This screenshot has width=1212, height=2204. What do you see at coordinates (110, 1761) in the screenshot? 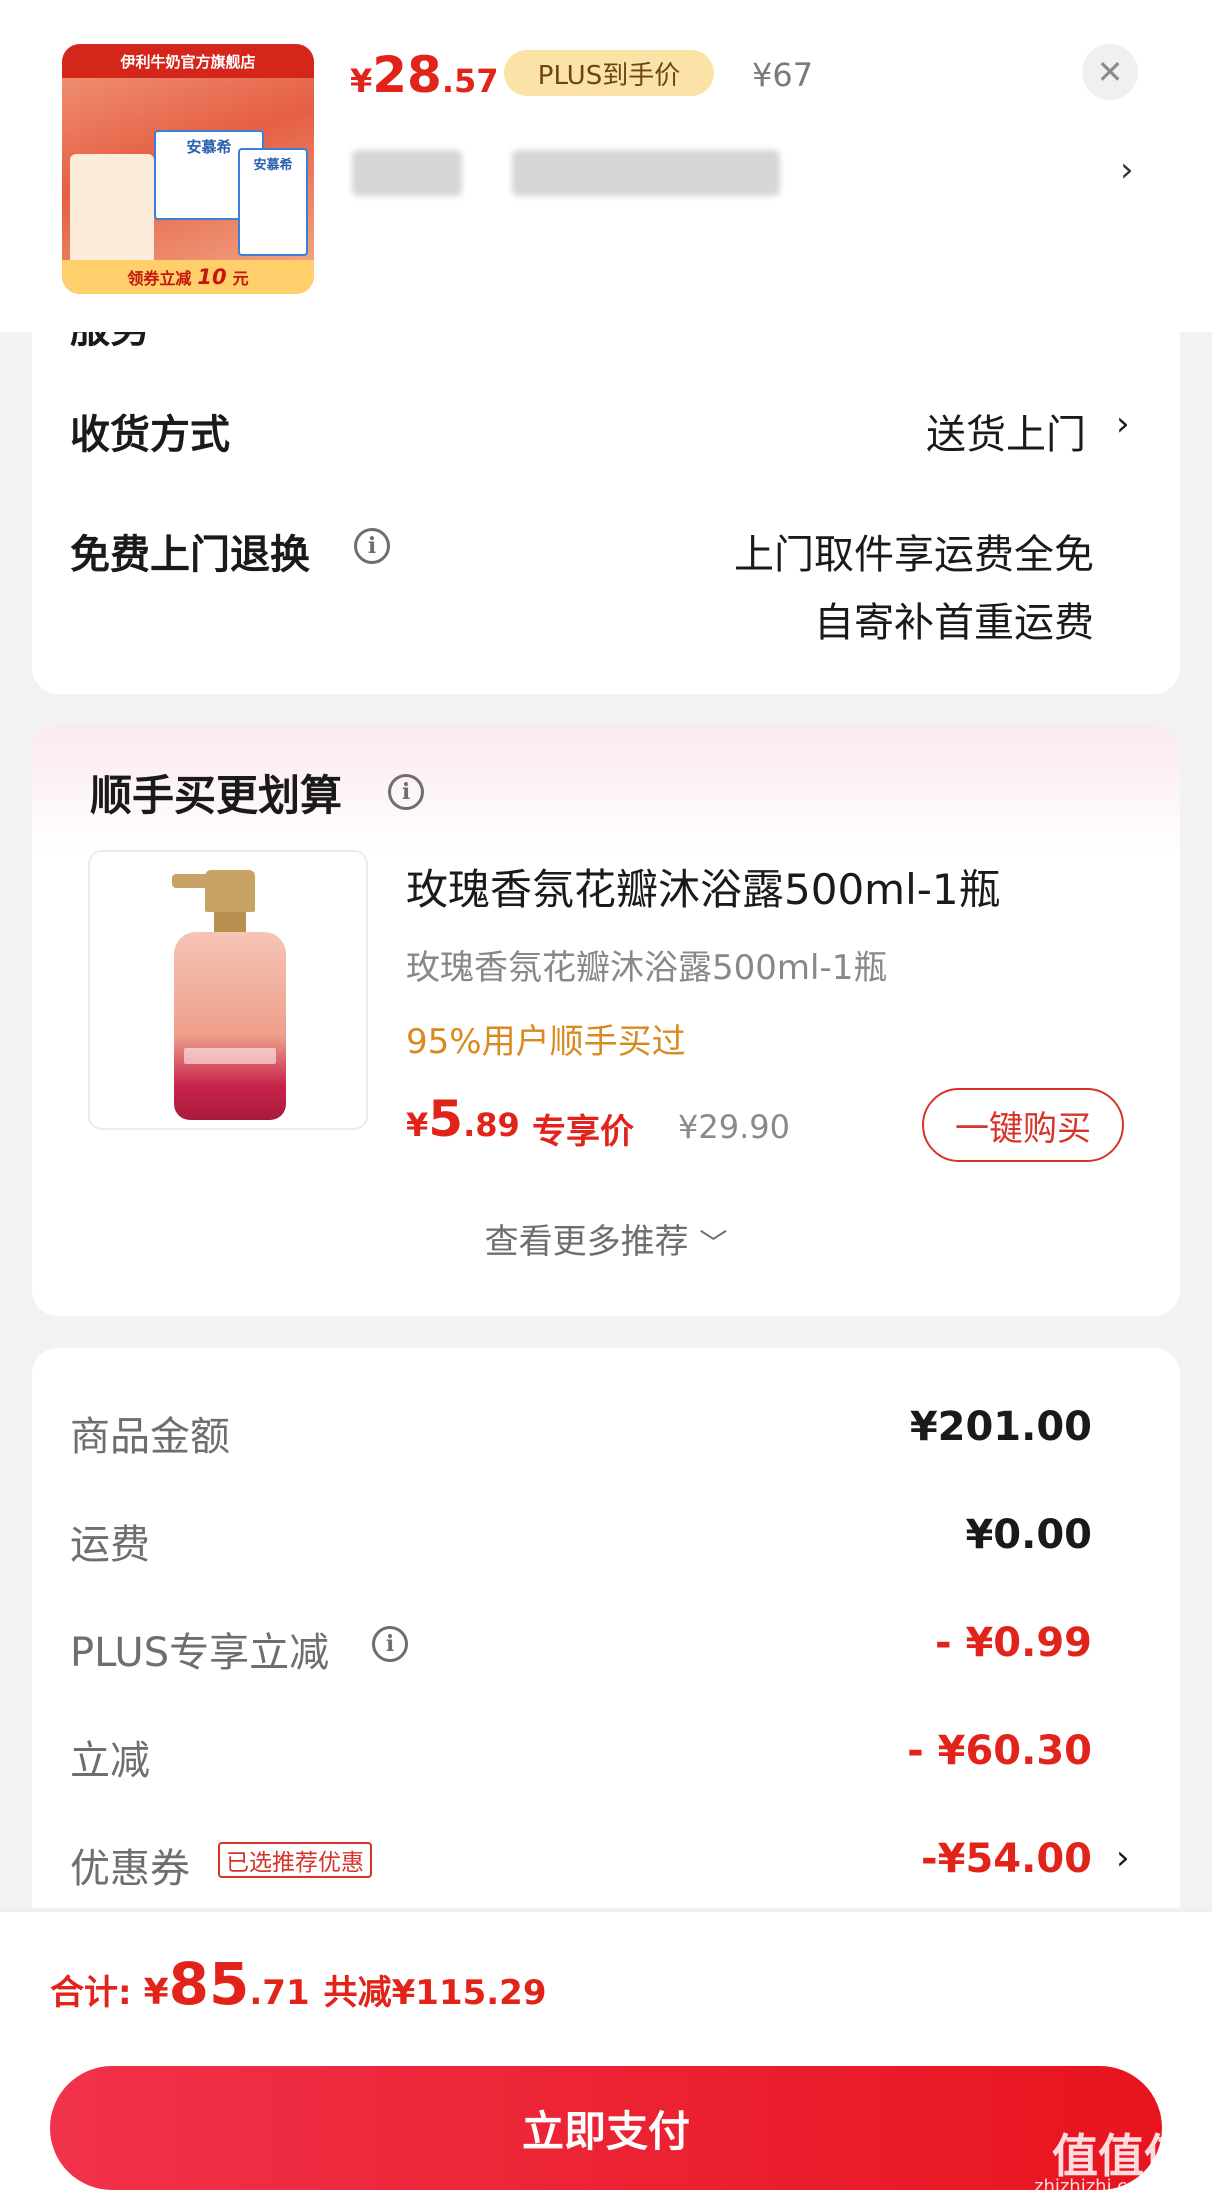
I see `summary-label-instant-discount: 立减` at bounding box center [110, 1761].